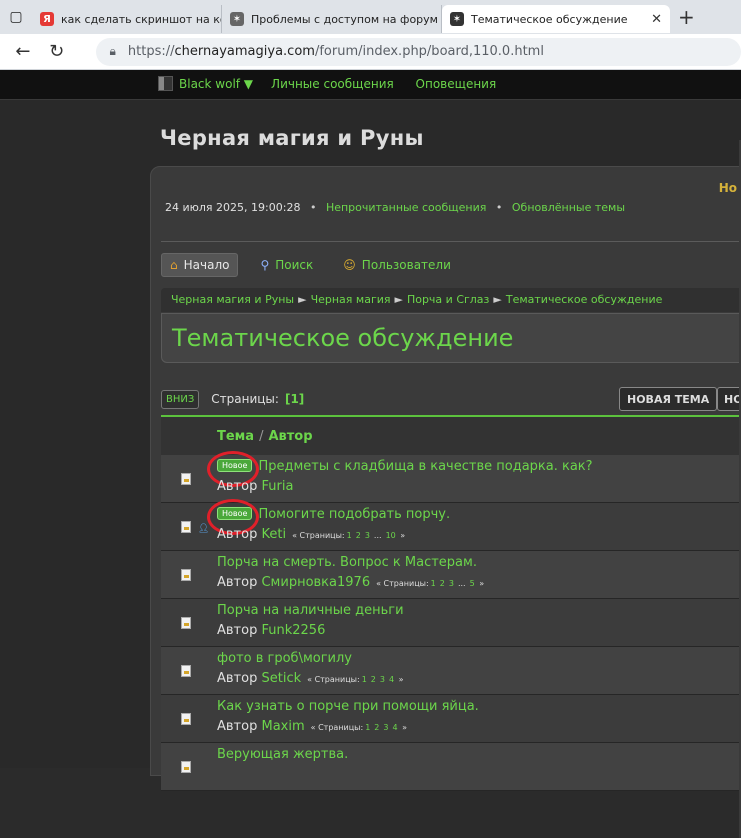 This screenshot has height=838, width=741. I want to click on table-row: Порча на наличные деньги Автор Funk2256, so click(451, 623).